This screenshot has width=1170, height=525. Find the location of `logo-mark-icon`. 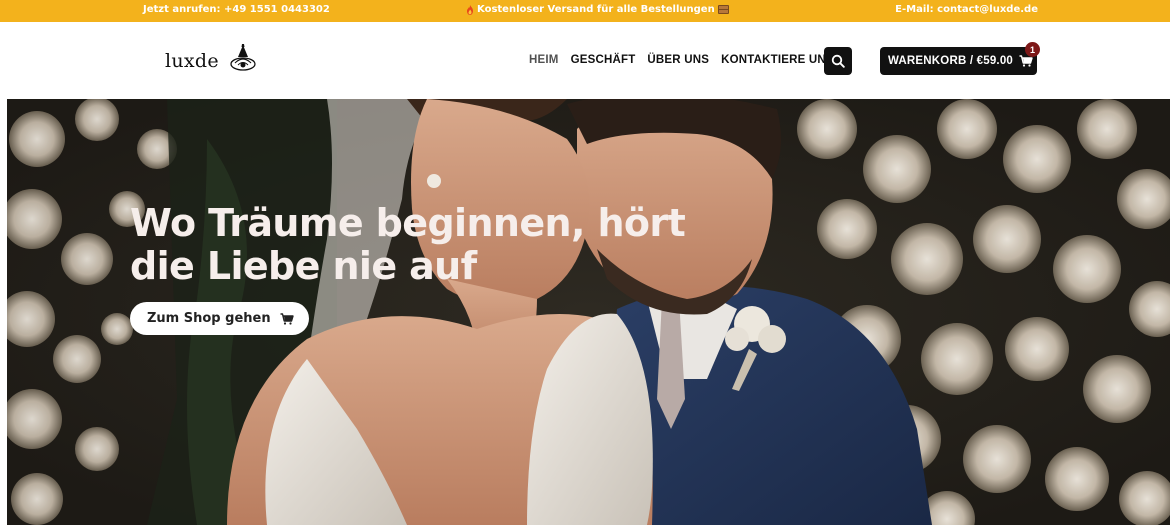

logo-mark-icon is located at coordinates (243, 57).